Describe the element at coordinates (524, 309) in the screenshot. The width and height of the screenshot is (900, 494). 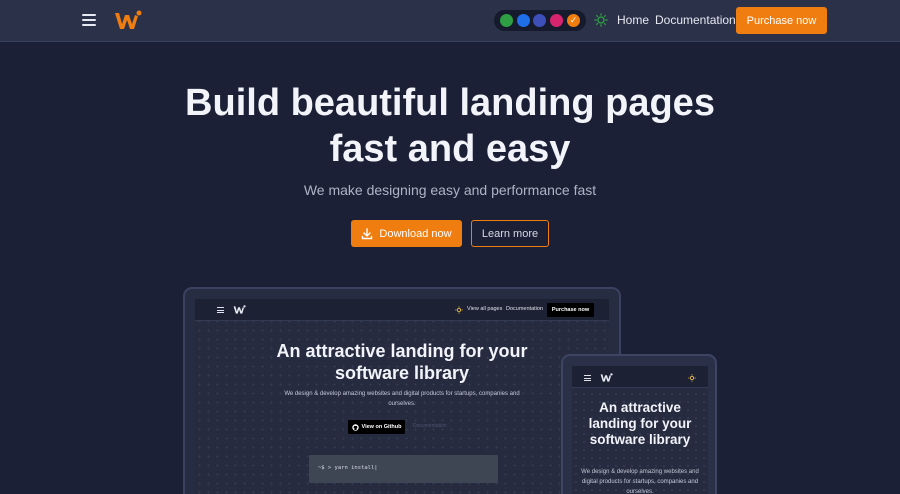
I see `preview-documentation: Documentation` at that location.